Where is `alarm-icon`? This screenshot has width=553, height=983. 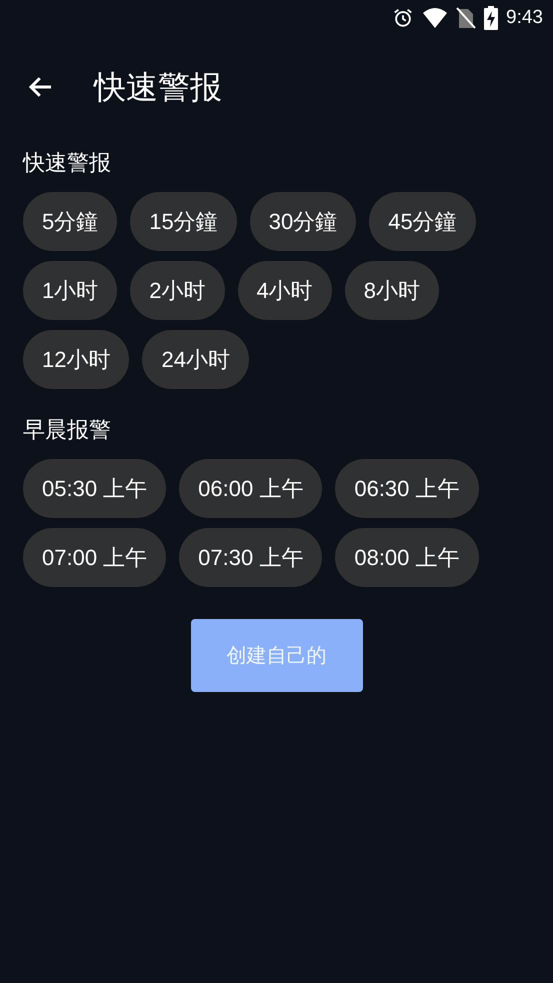
alarm-icon is located at coordinates (403, 18).